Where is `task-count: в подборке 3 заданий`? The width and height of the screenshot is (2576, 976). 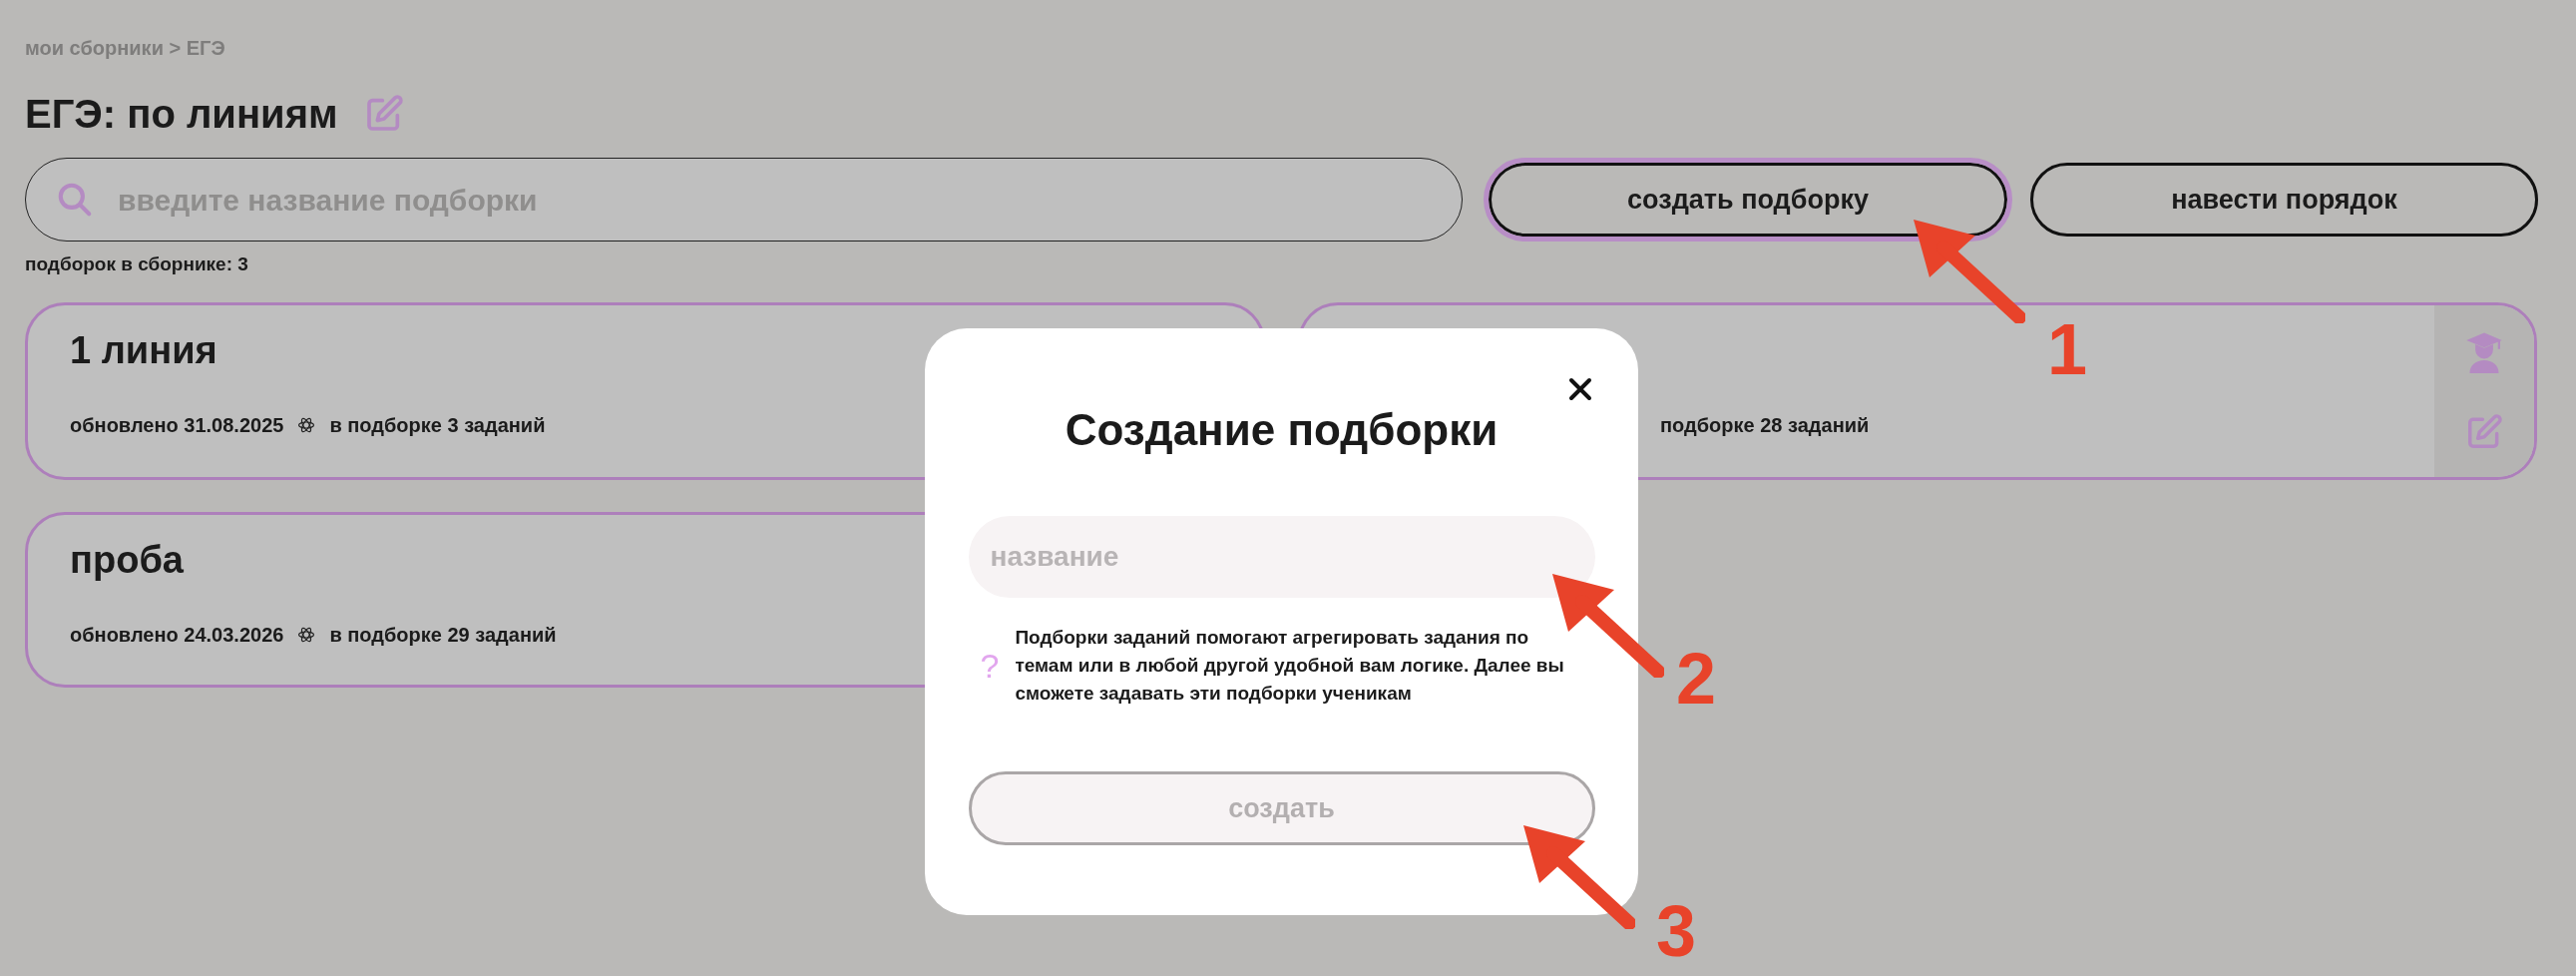 task-count: в подборке 3 заданий is located at coordinates (437, 425).